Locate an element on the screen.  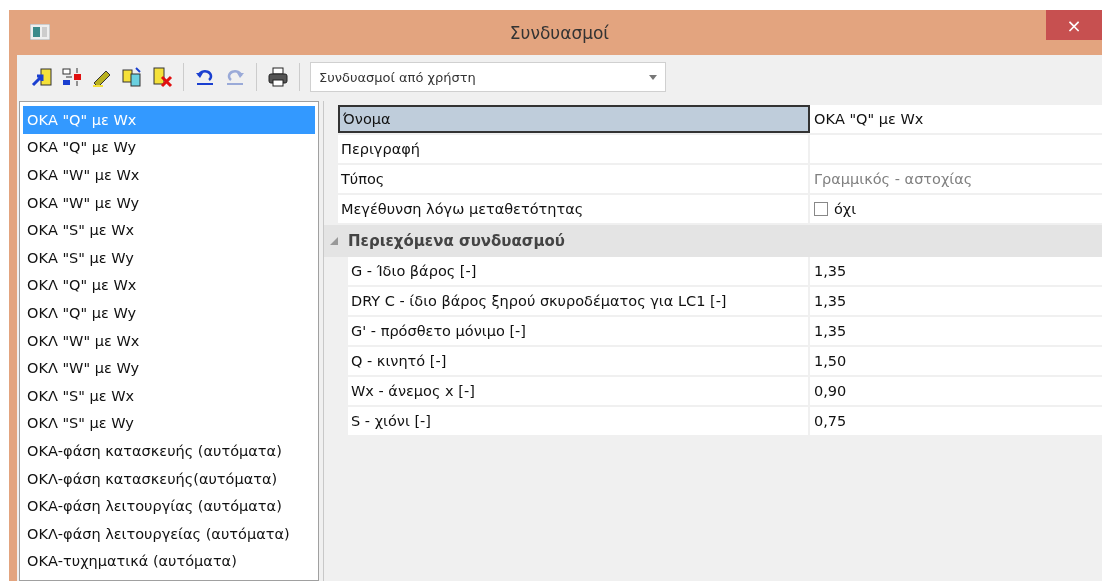
arrow-table-icon is located at coordinates (42, 77).